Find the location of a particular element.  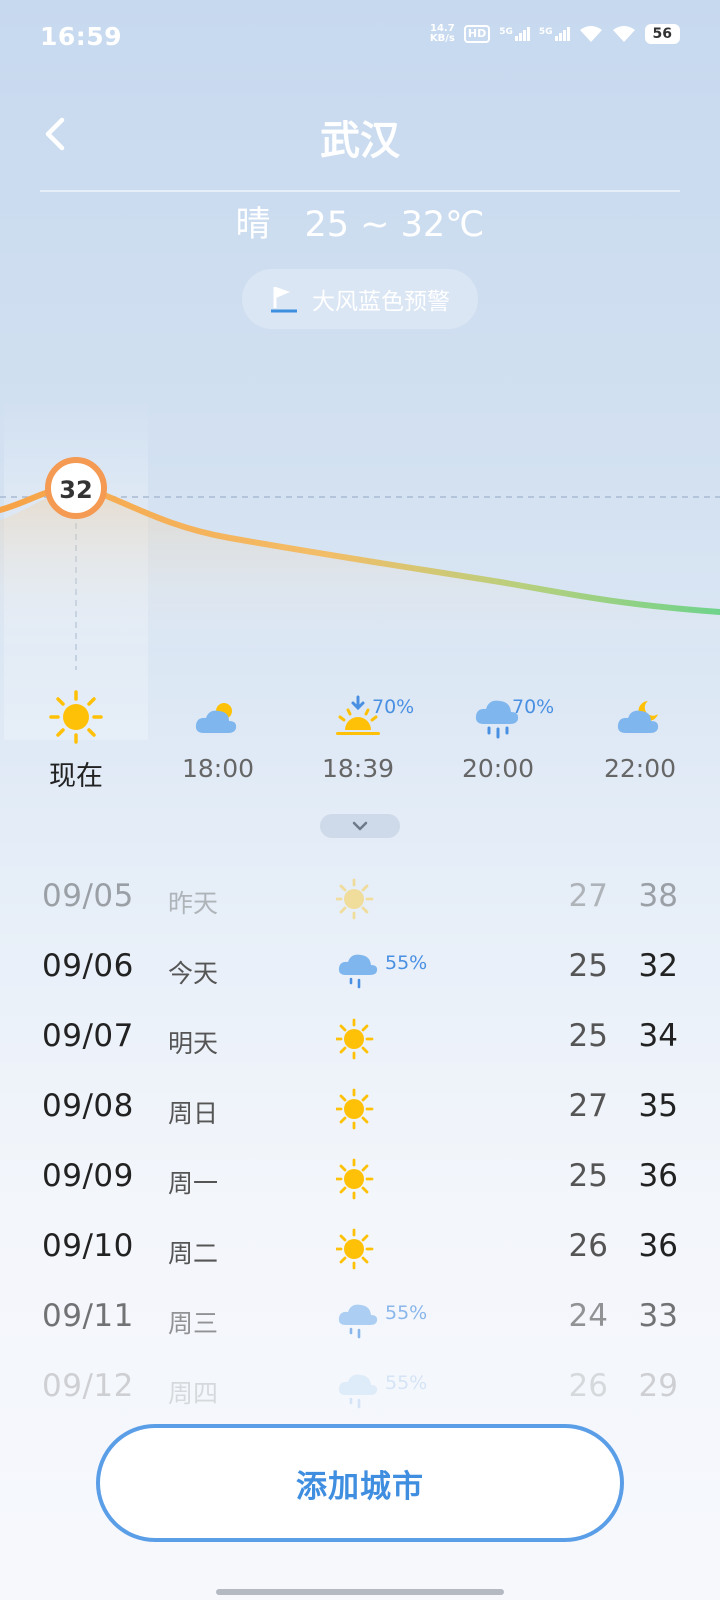

daily-day: 昨天 is located at coordinates (193, 903).